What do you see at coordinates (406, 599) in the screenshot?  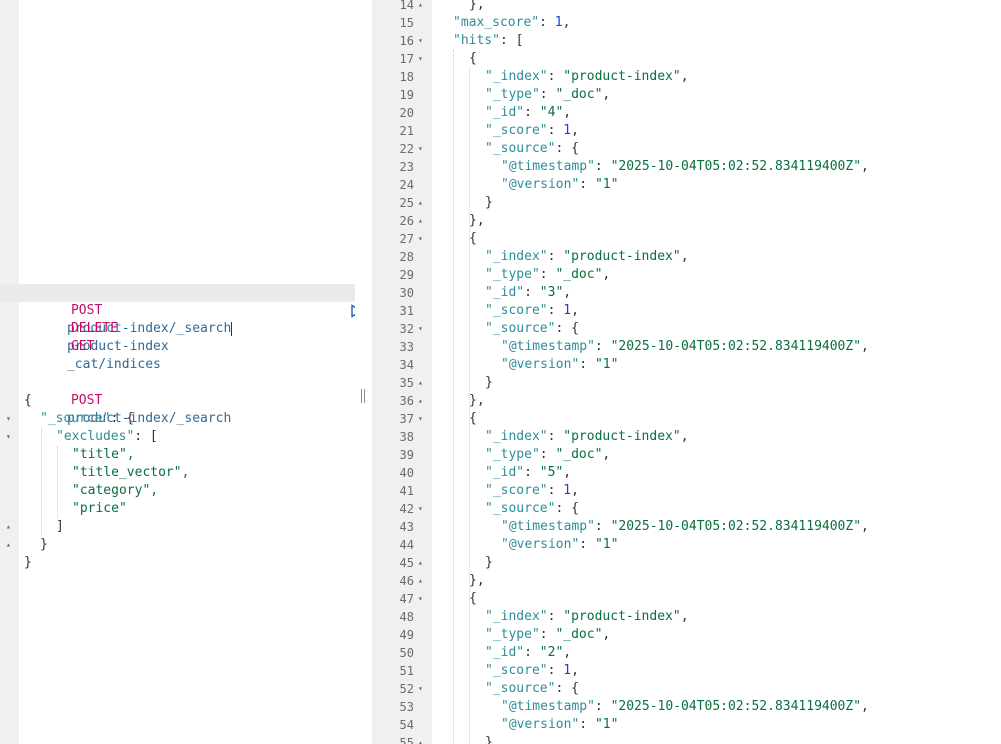 I see `line-number: 47` at bounding box center [406, 599].